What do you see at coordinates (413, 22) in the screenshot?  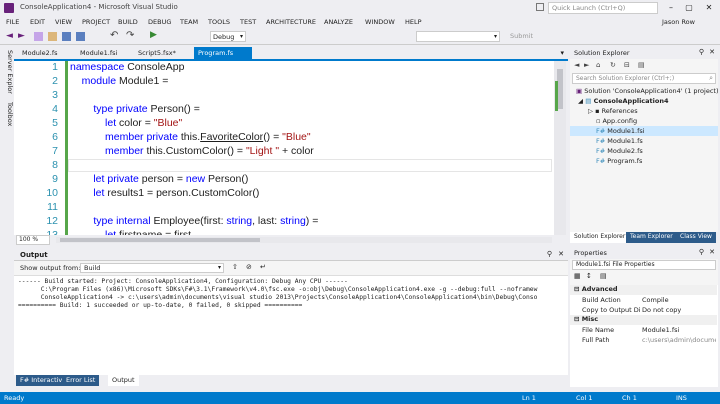 I see `menu-help: HELP` at bounding box center [413, 22].